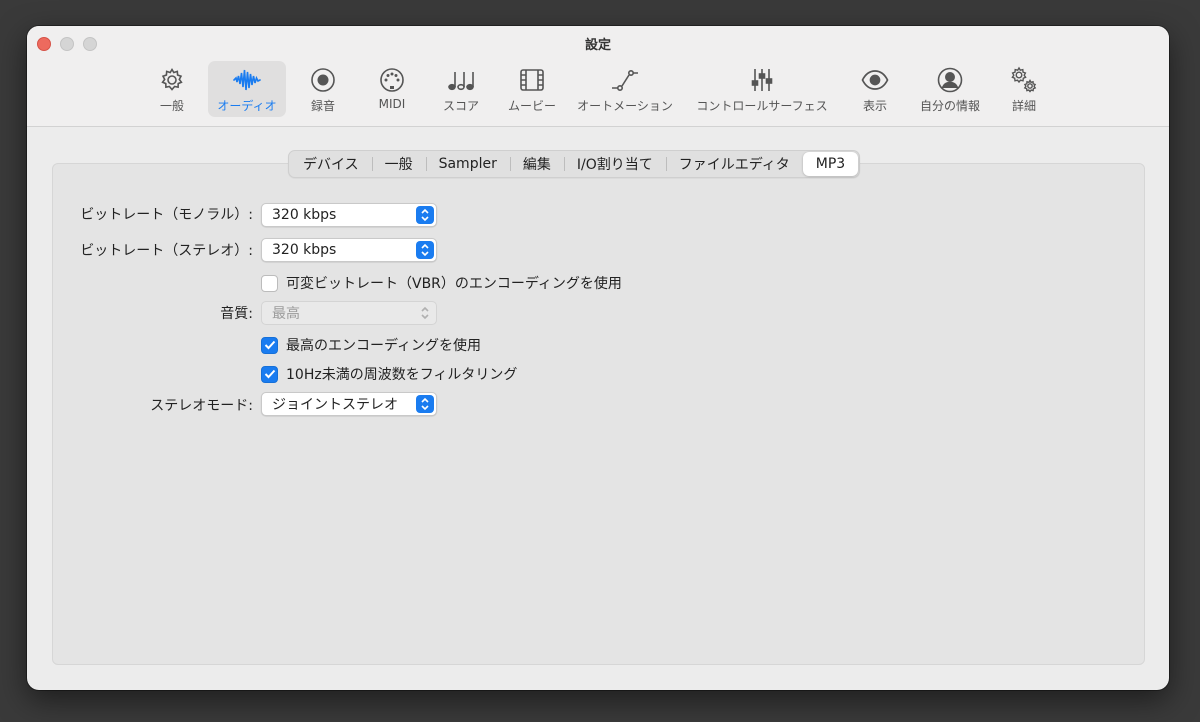 This screenshot has width=1200, height=722. I want to click on toolbar-label: オートメーション, so click(625, 106).